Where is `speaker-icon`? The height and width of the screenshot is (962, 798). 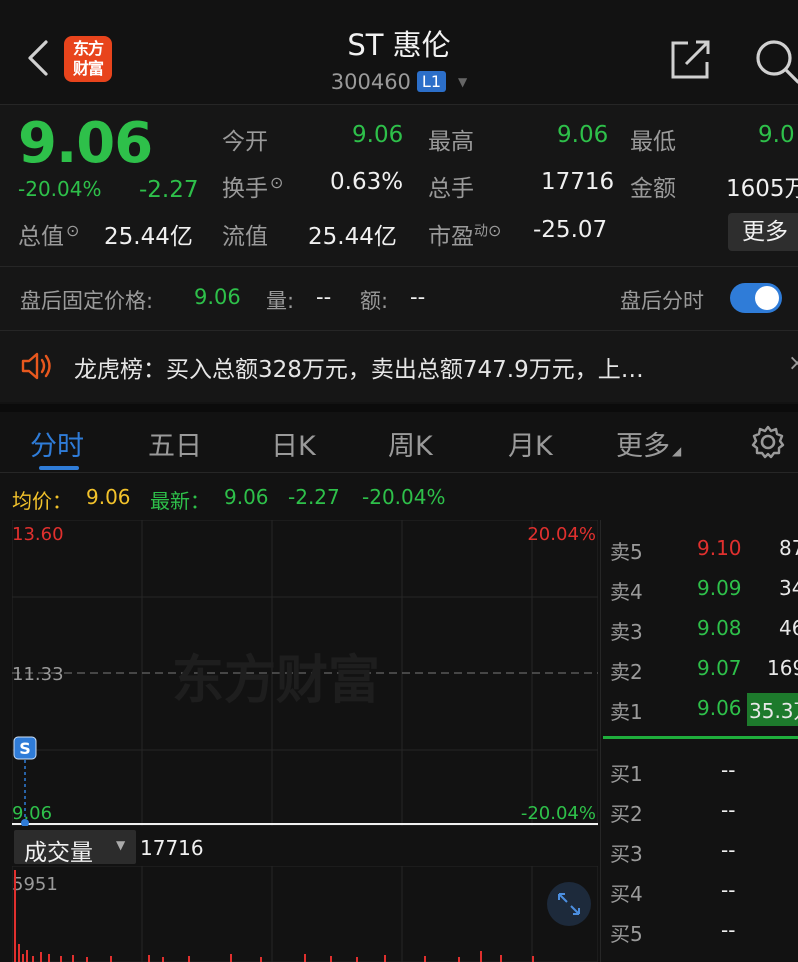
speaker-icon is located at coordinates (36, 366).